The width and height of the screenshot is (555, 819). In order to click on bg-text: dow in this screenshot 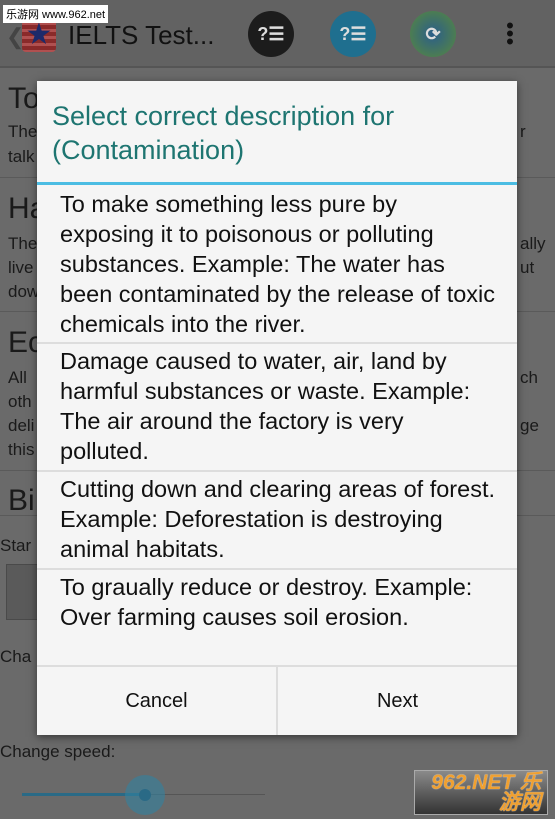, I will do `click(24, 291)`.